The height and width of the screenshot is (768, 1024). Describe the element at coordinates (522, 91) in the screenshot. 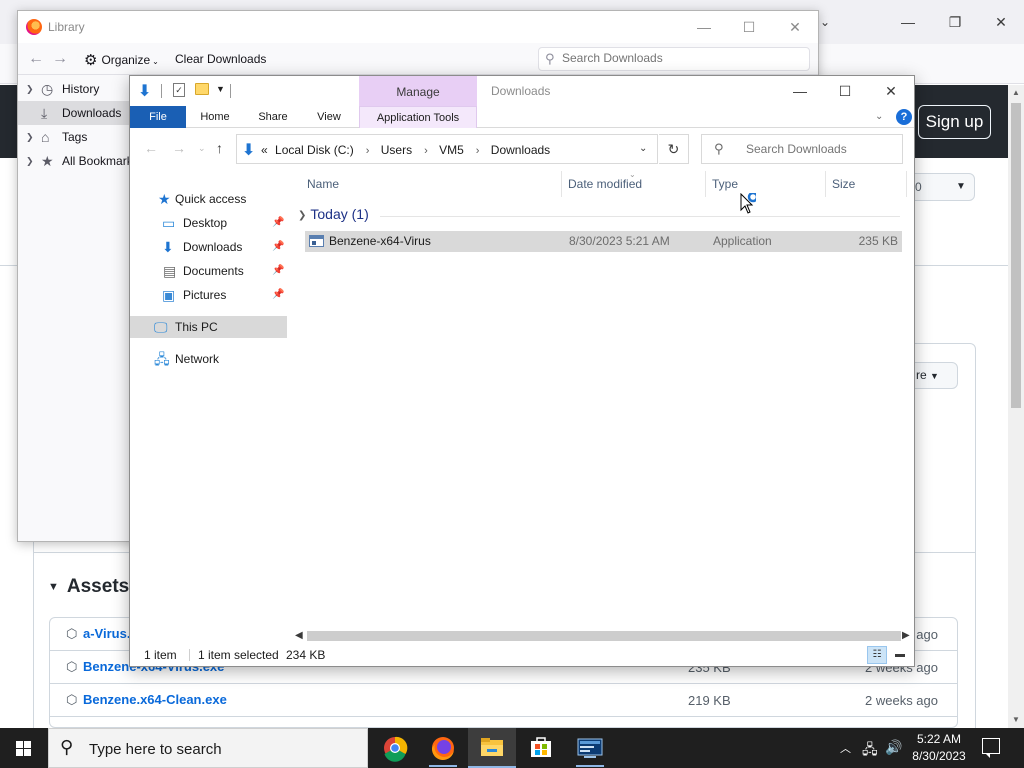

I see `explorer-title-bar: ⬇ ✓ ▼ Manage Downloads — ☐ ✕` at that location.